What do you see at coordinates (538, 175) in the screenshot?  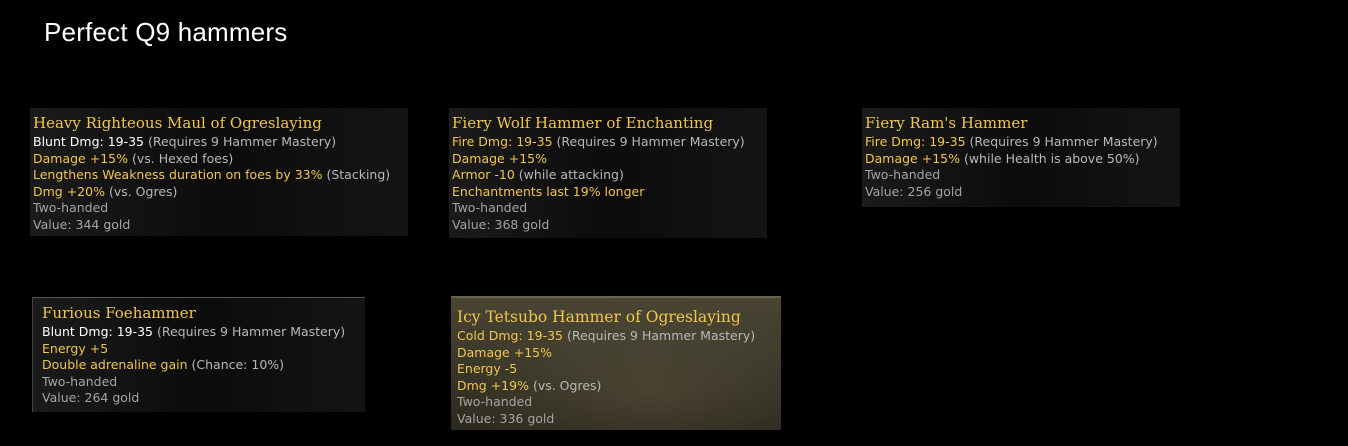 I see `stat-line: Armor -10 (while attacking)` at bounding box center [538, 175].